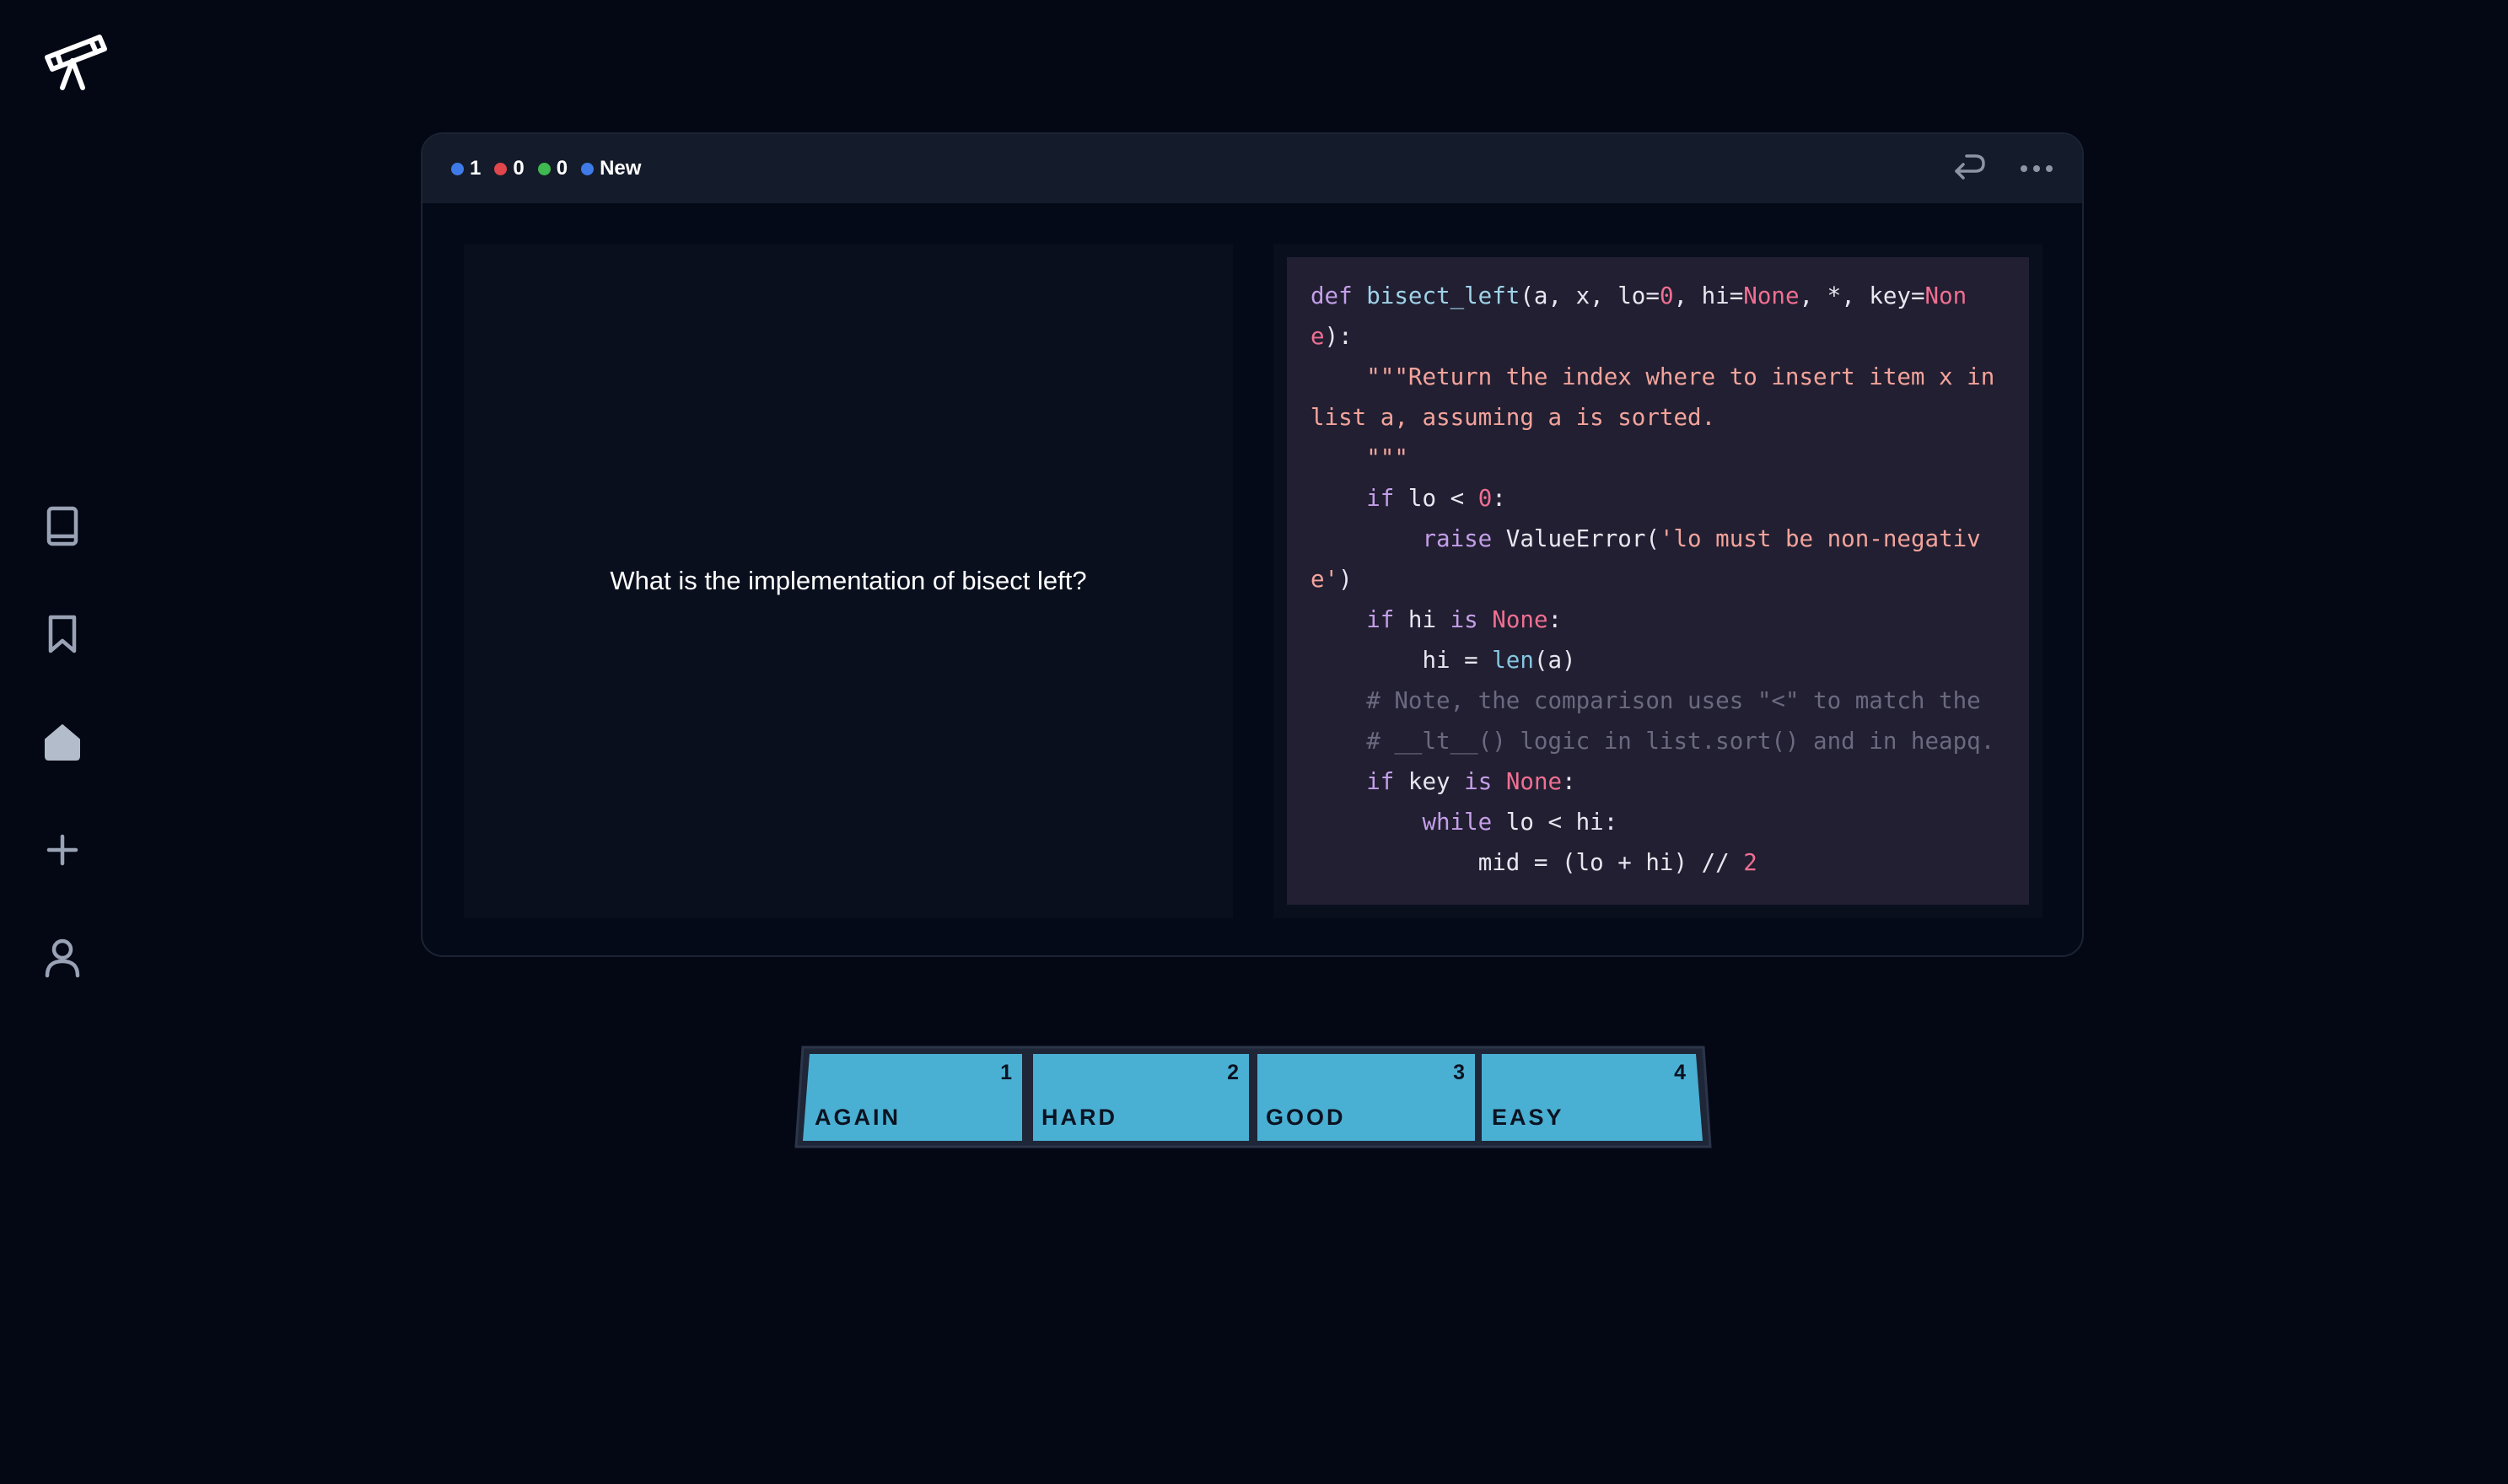 The height and width of the screenshot is (1484, 2508). I want to click on card-counts: 1 0 0 New, so click(552, 168).